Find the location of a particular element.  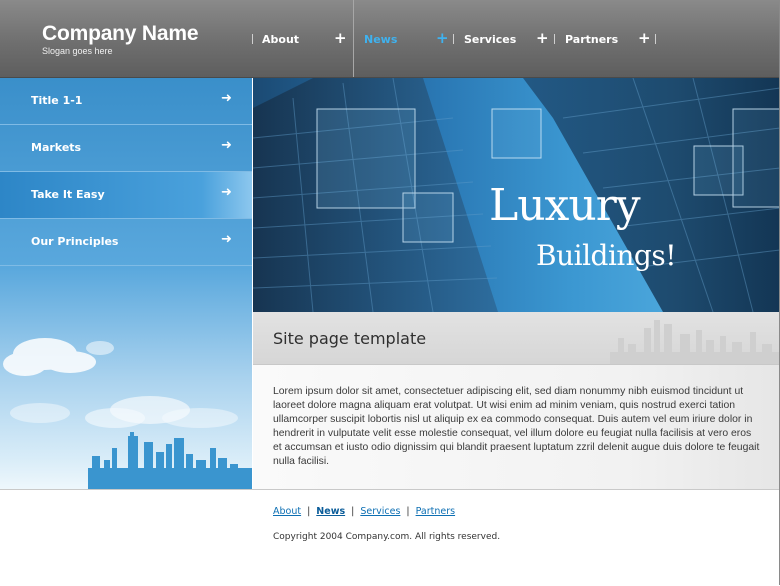

sidebar-item-label: Take It Easy is located at coordinates (68, 194).